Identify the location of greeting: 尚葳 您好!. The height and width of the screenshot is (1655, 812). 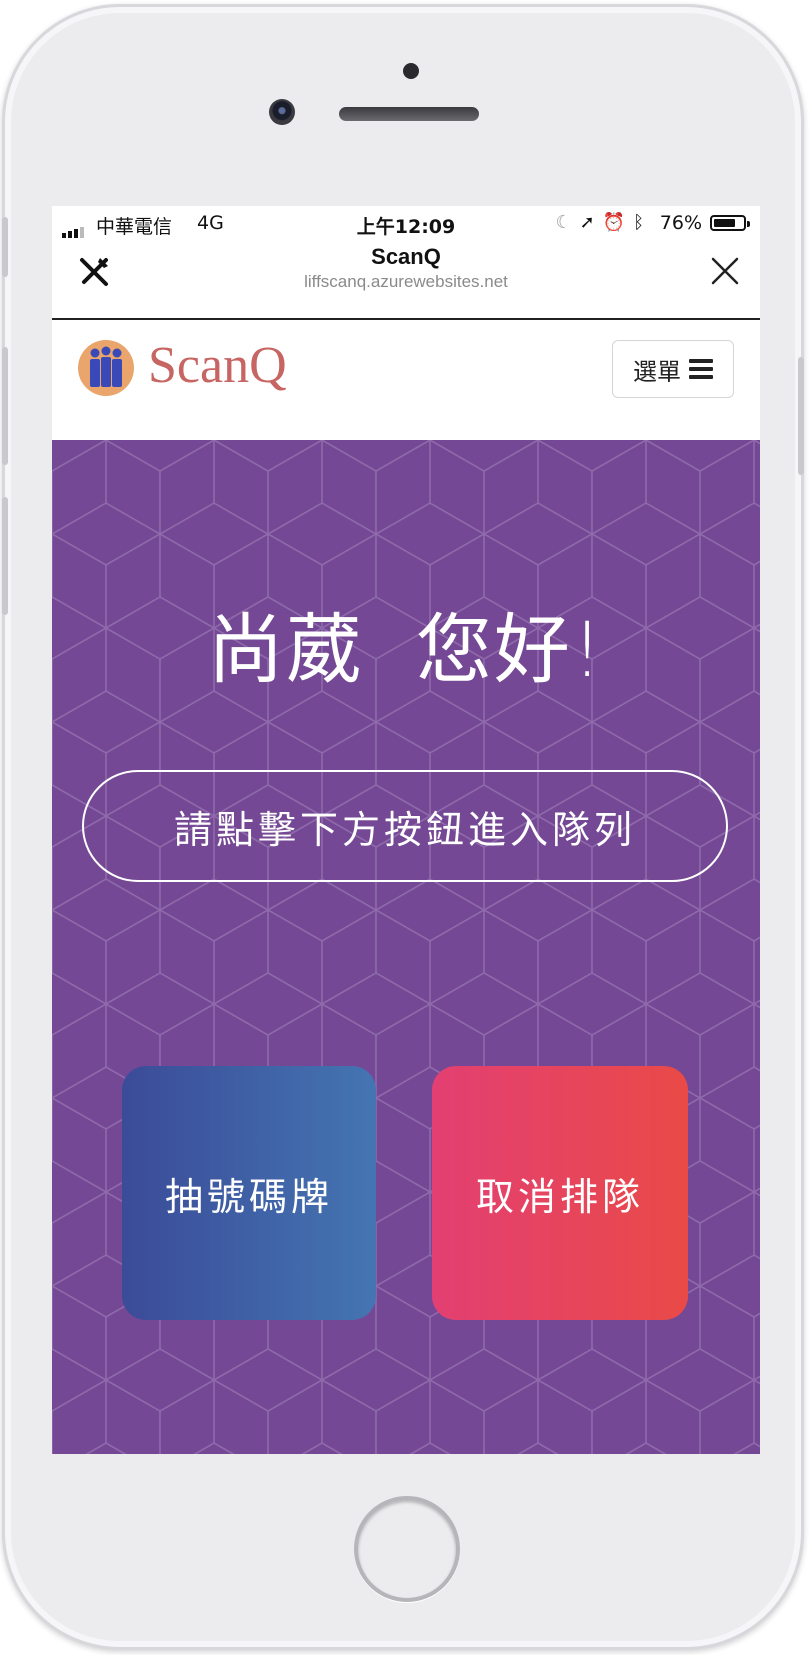
(406, 649).